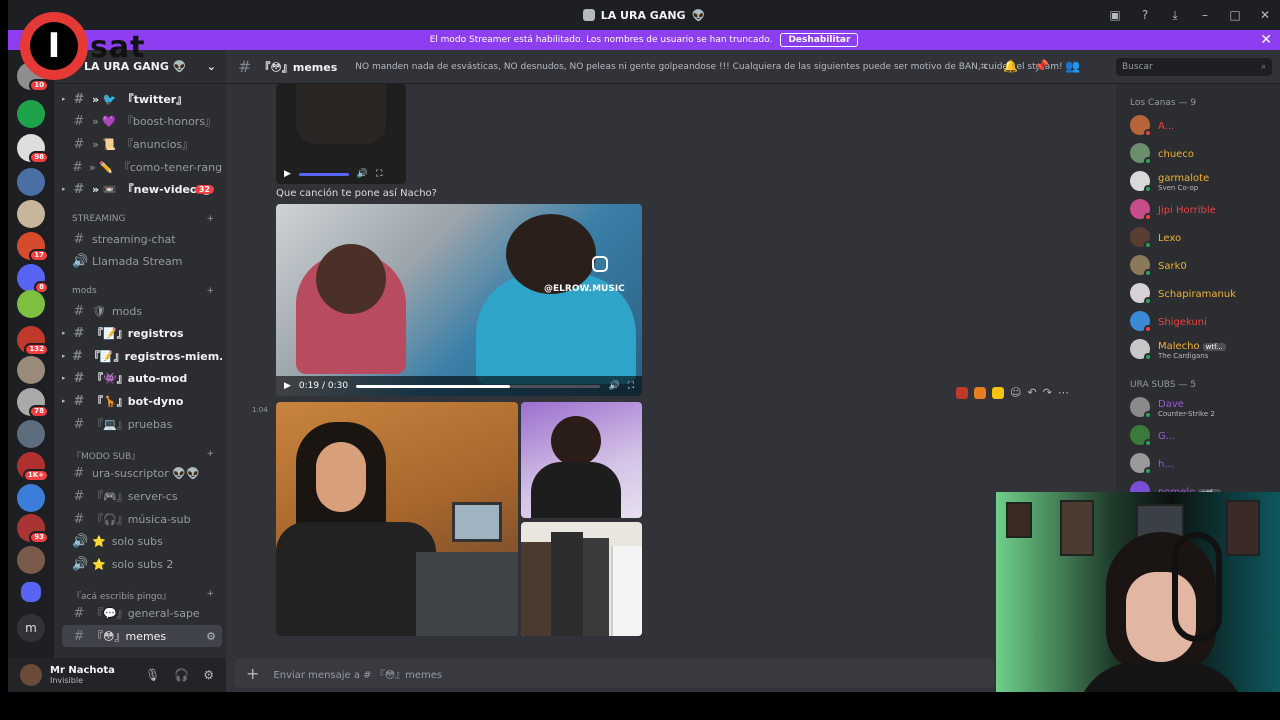  Describe the element at coordinates (1031, 392) in the screenshot. I see `reply-icon: ↶` at that location.